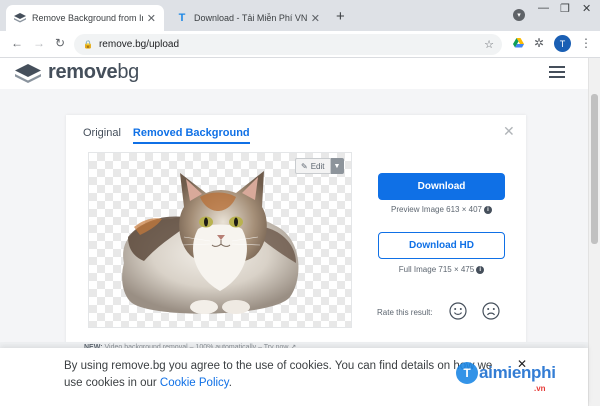 The image size is (600, 406). What do you see at coordinates (83, 72) in the screenshot?
I see `logo-word-remove: remove` at bounding box center [83, 72].